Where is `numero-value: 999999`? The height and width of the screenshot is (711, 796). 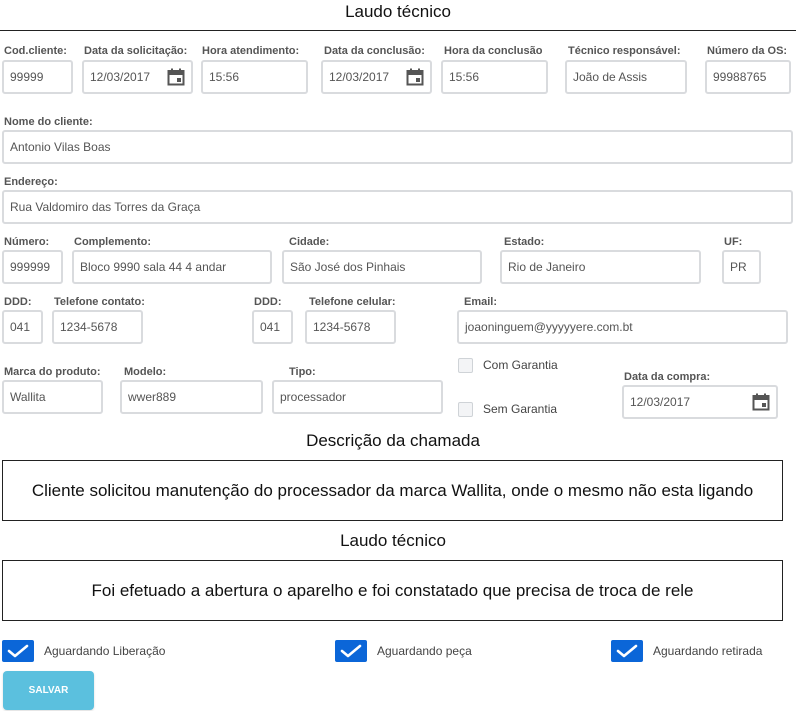
numero-value: 999999 is located at coordinates (30, 267).